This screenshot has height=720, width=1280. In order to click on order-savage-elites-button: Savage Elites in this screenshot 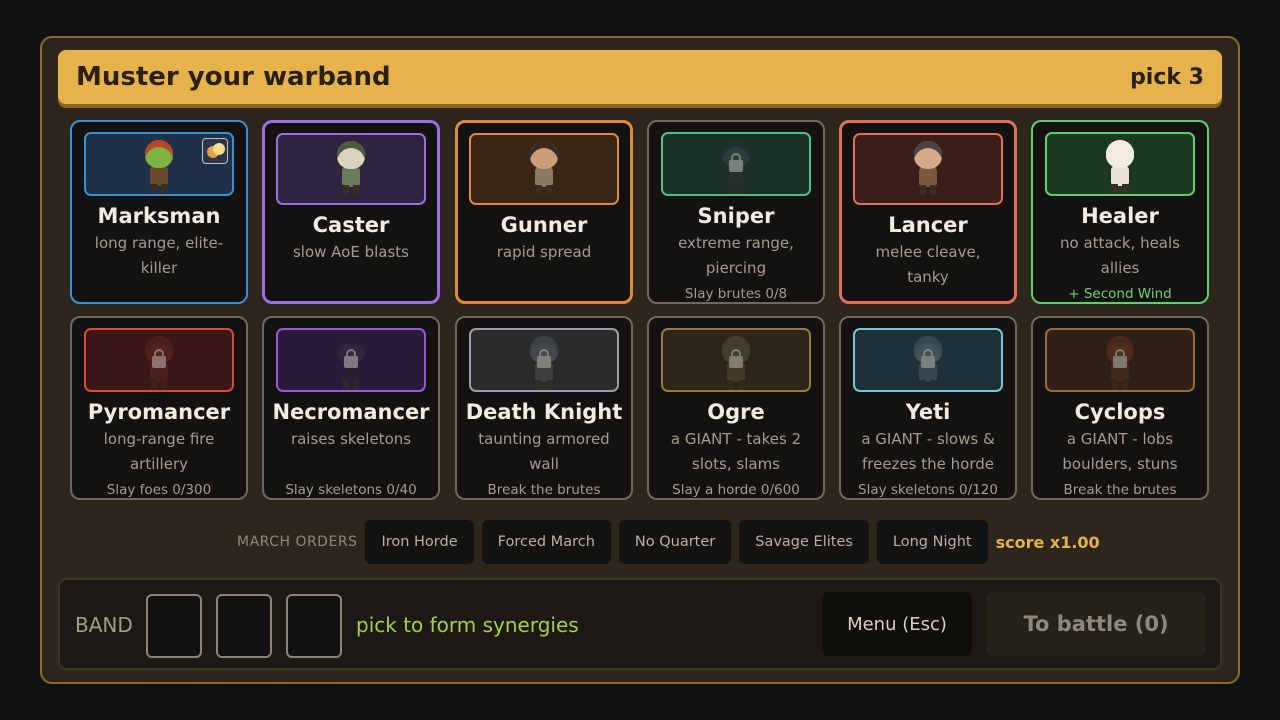, I will do `click(804, 542)`.